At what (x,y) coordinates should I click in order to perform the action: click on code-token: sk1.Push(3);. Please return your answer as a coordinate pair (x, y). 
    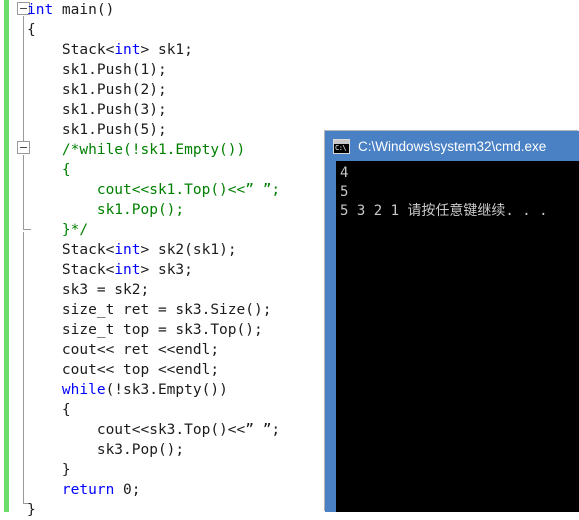
    Looking at the image, I should click on (97, 110).